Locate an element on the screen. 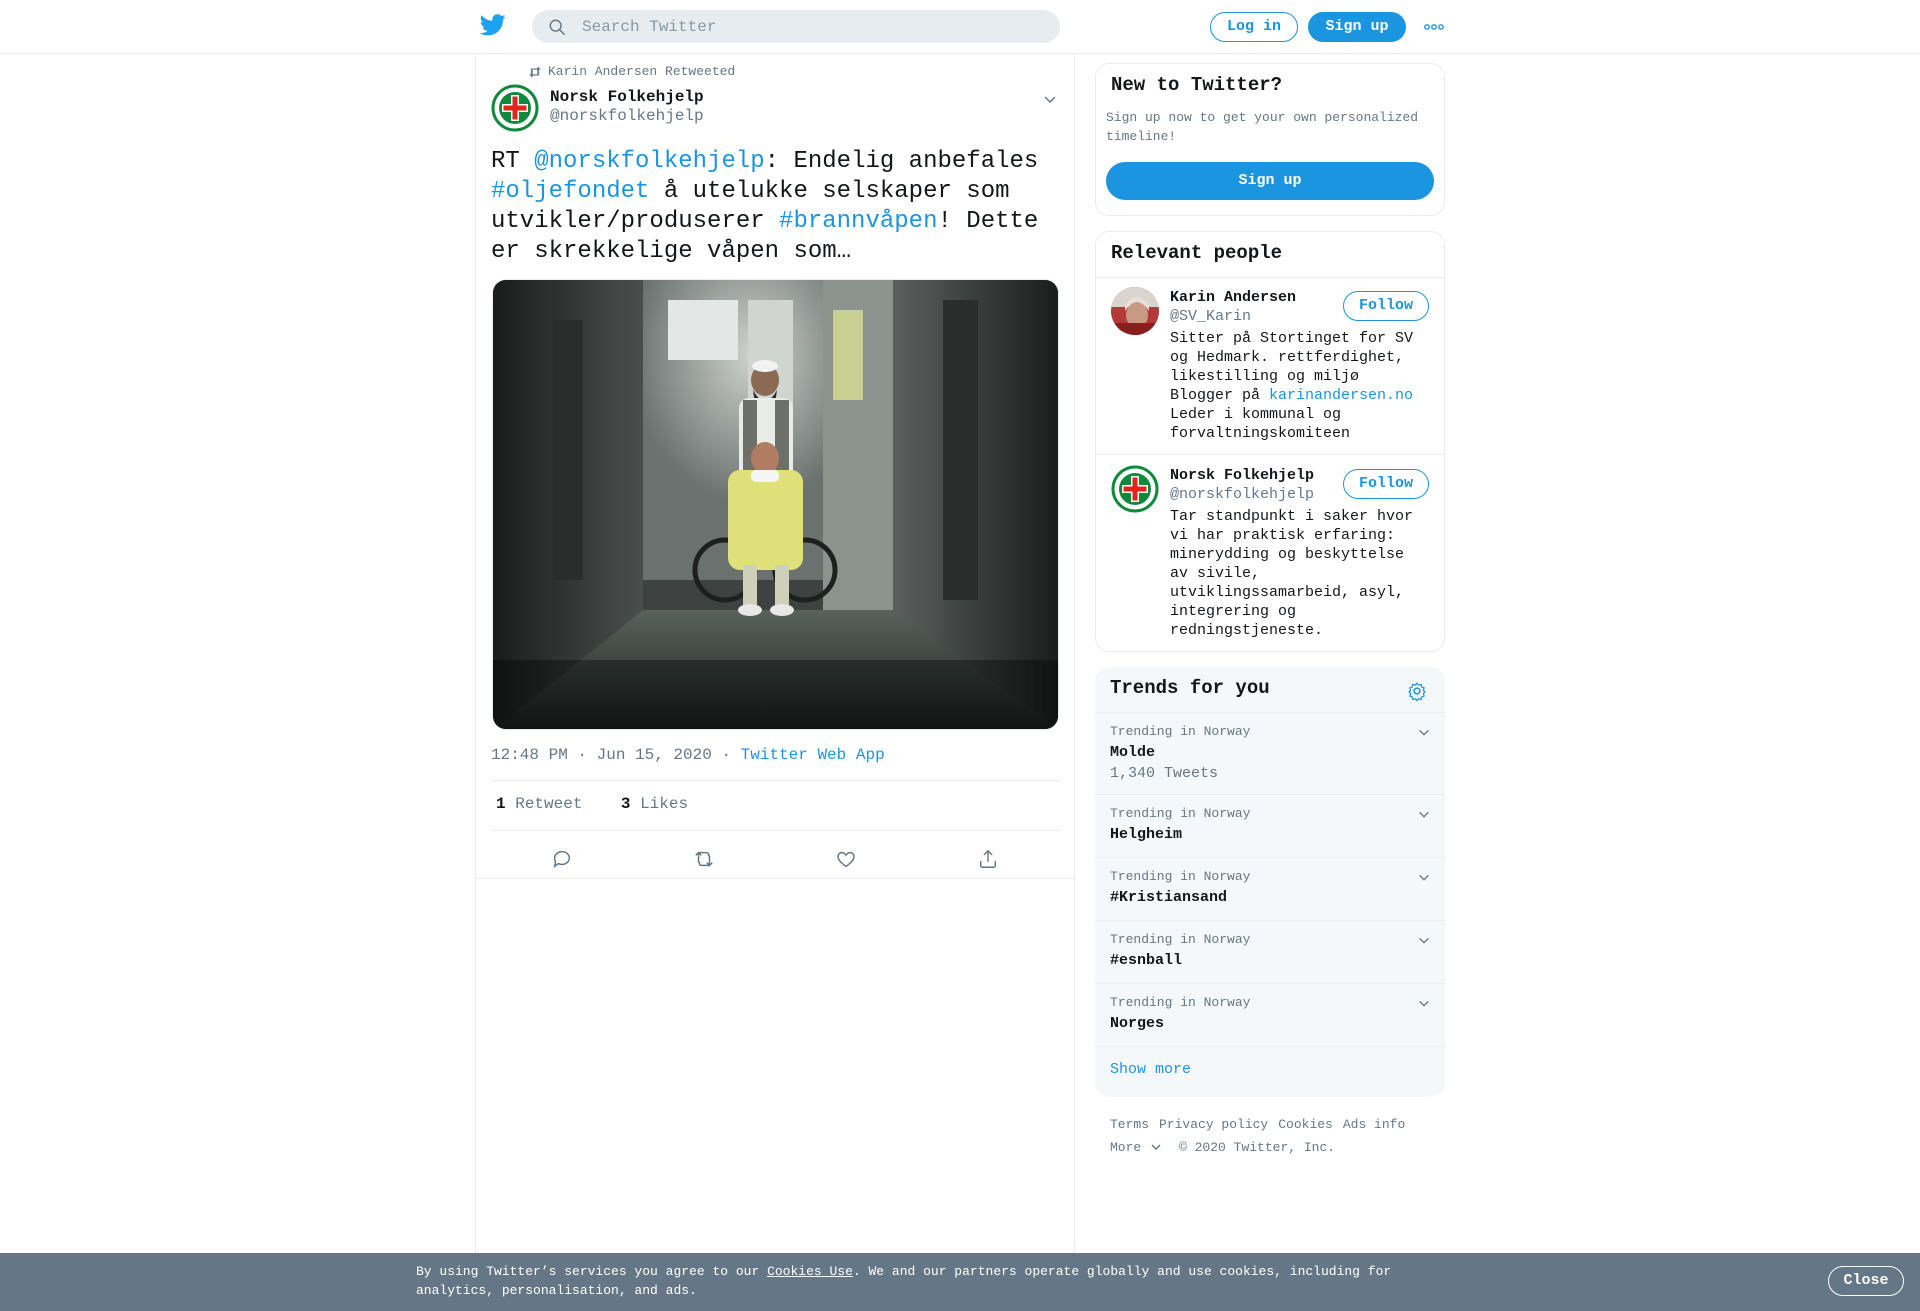 The height and width of the screenshot is (1311, 1920). footer-link-privacy: Privacy policy is located at coordinates (1213, 1124).